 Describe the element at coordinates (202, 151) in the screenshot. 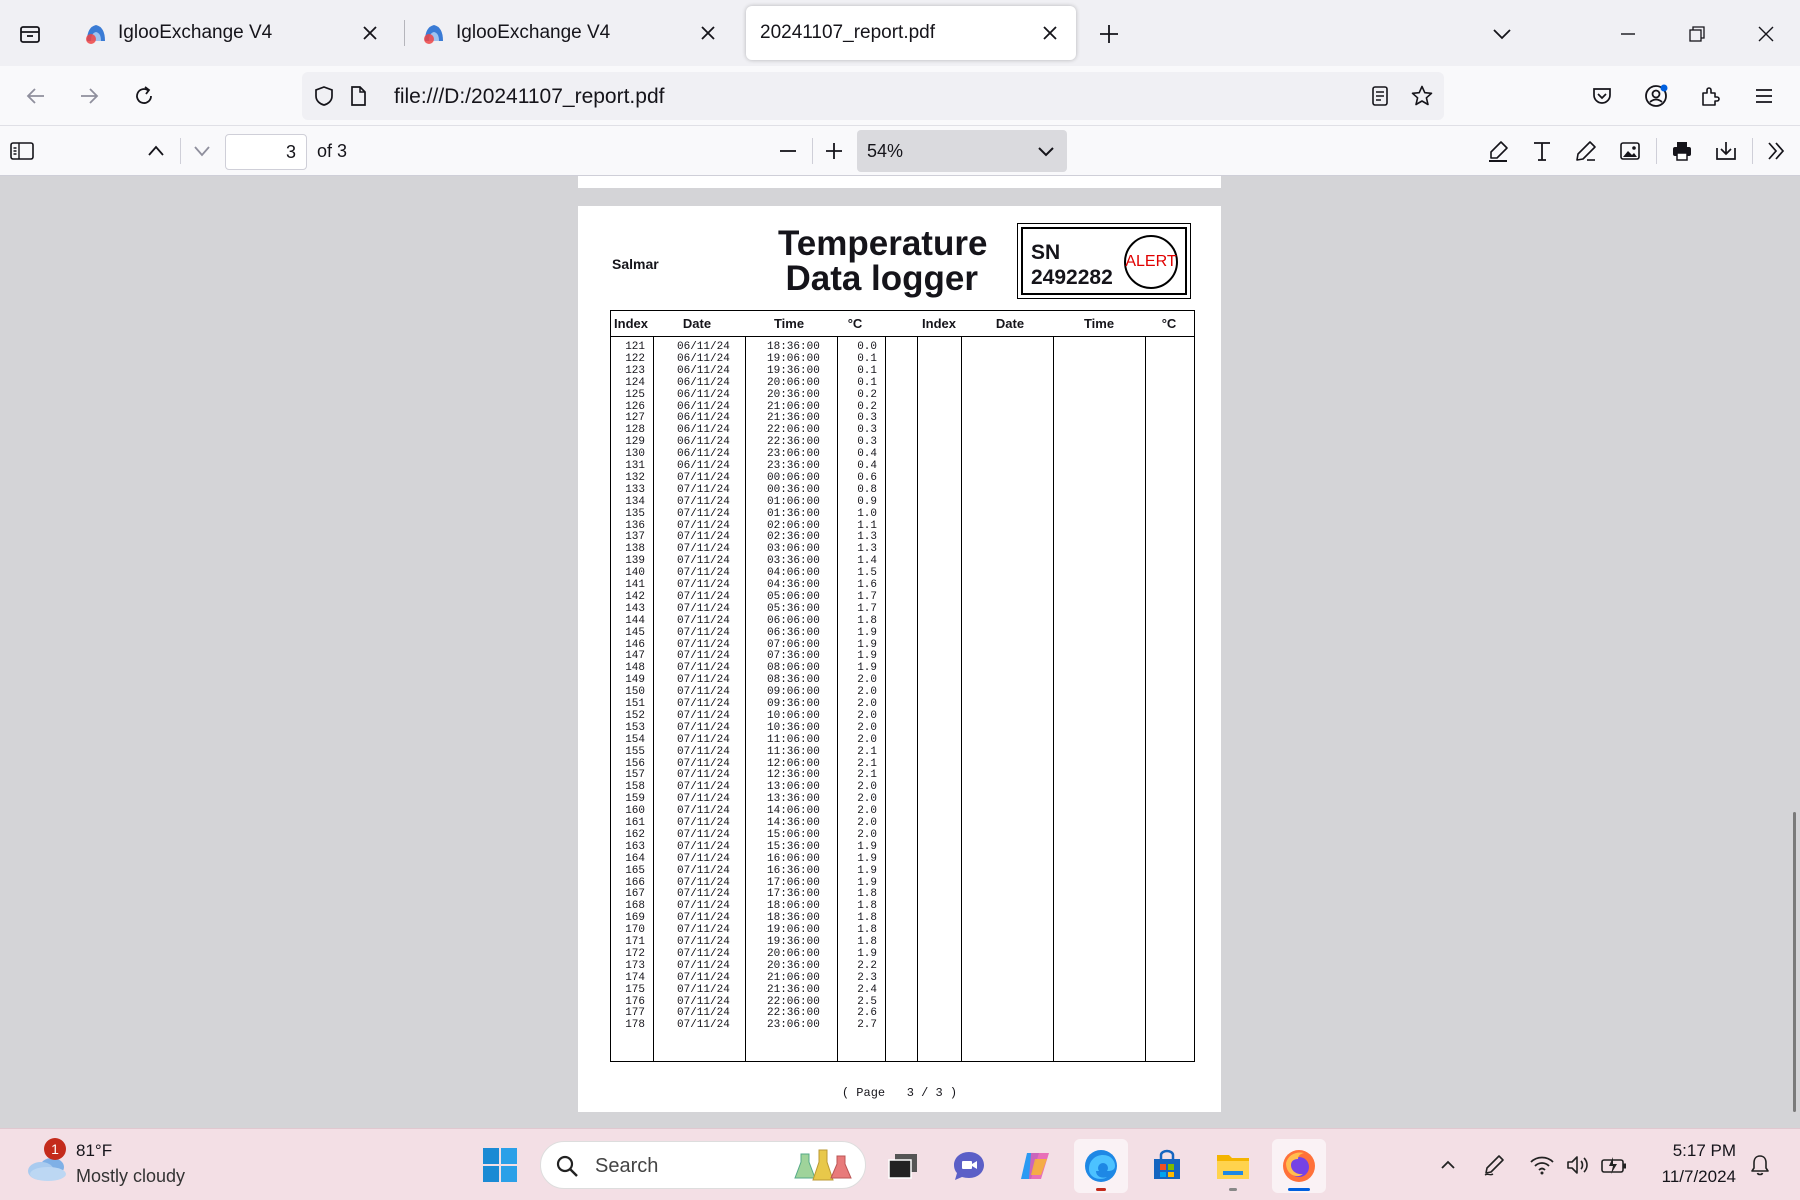

I see `next-page-button` at that location.